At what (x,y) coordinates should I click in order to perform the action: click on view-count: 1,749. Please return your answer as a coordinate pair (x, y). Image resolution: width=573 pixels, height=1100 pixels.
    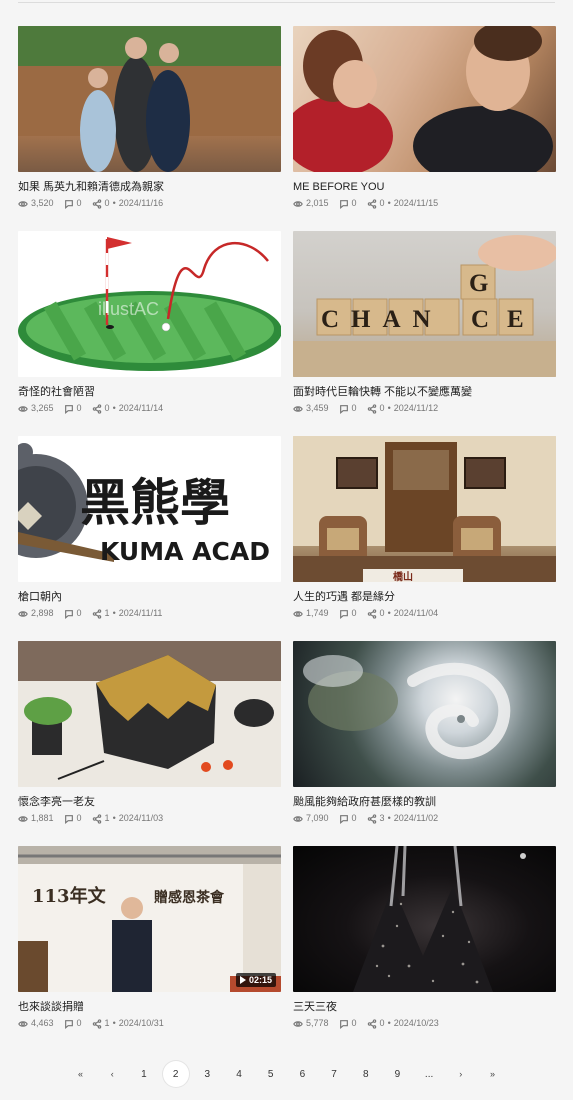
    Looking at the image, I should click on (317, 613).